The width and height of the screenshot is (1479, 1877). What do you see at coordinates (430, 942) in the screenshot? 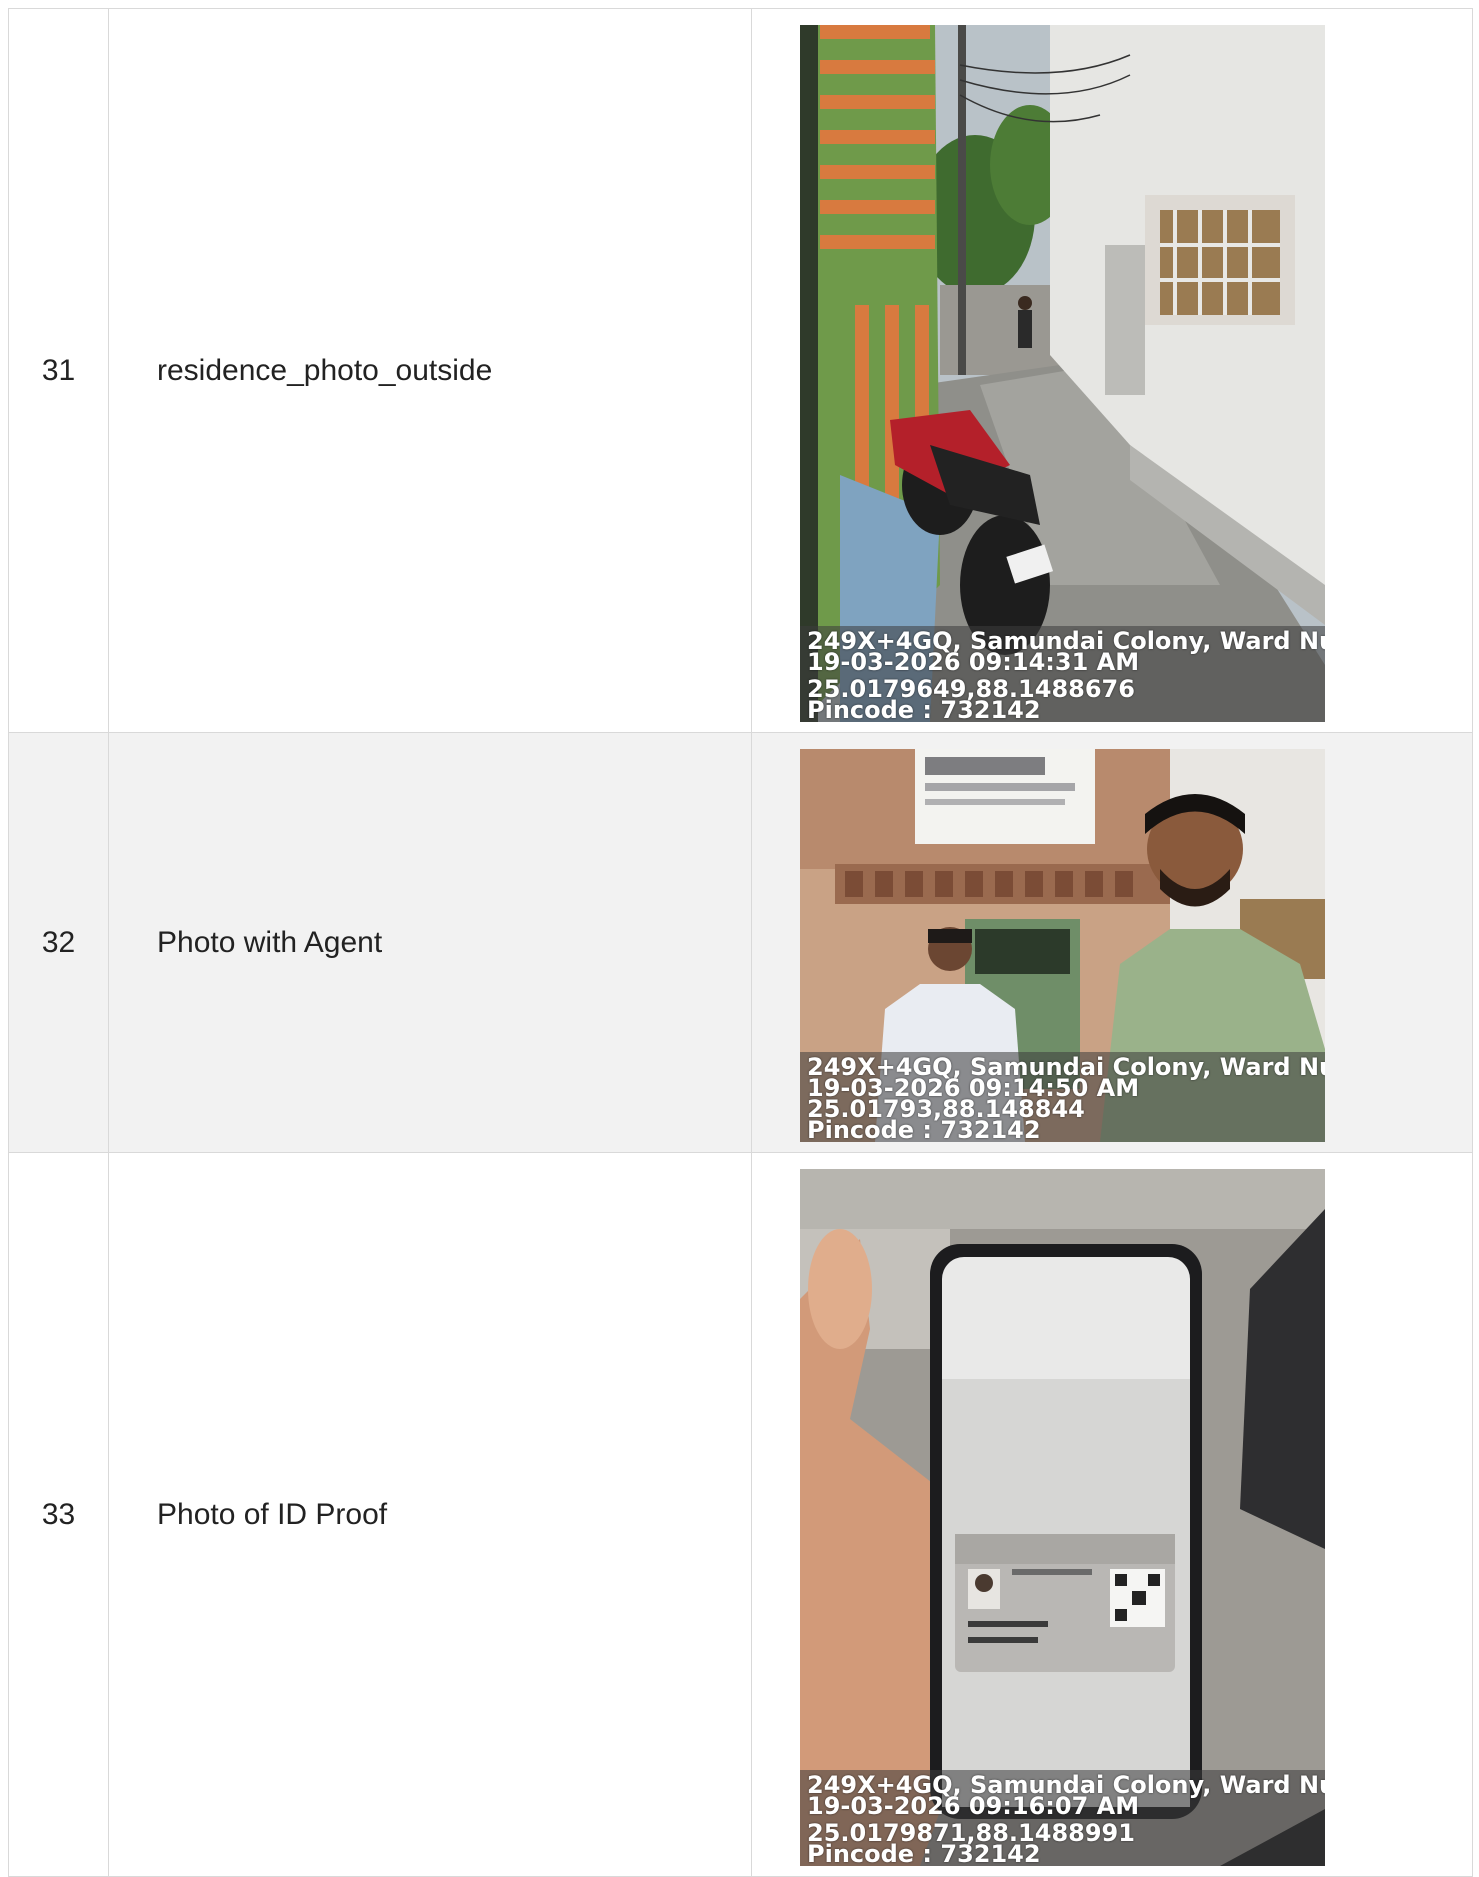
I see `row-label: Photo with Agent` at bounding box center [430, 942].